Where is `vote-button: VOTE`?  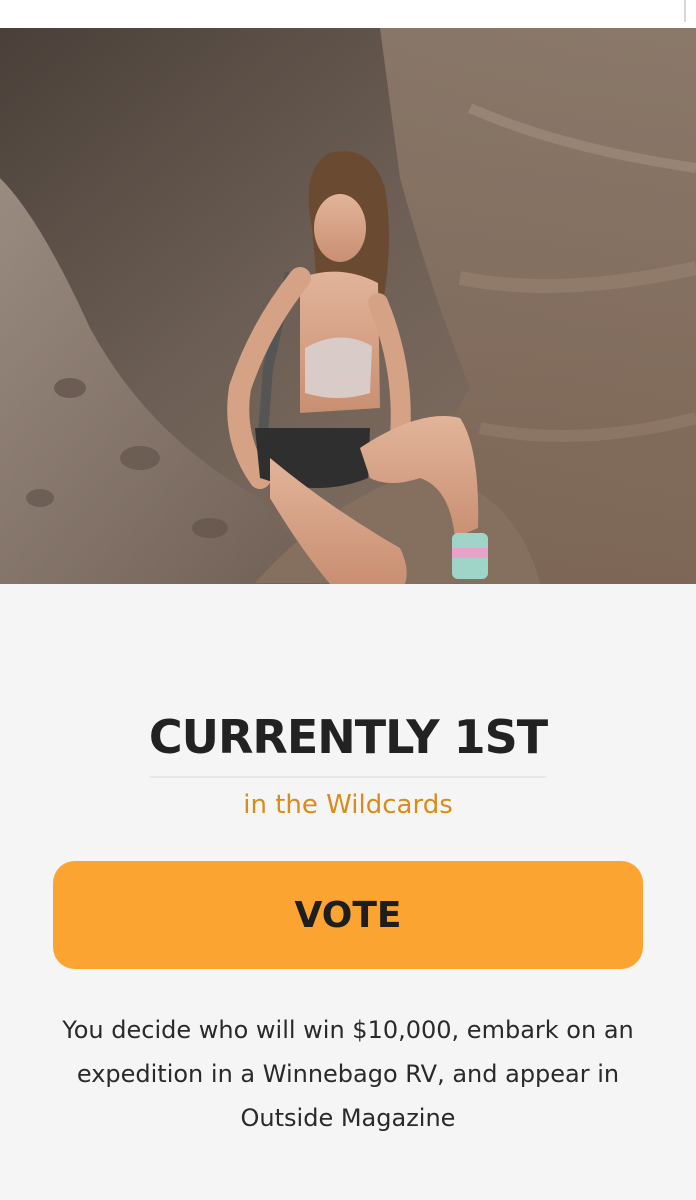
vote-button: VOTE is located at coordinates (348, 915).